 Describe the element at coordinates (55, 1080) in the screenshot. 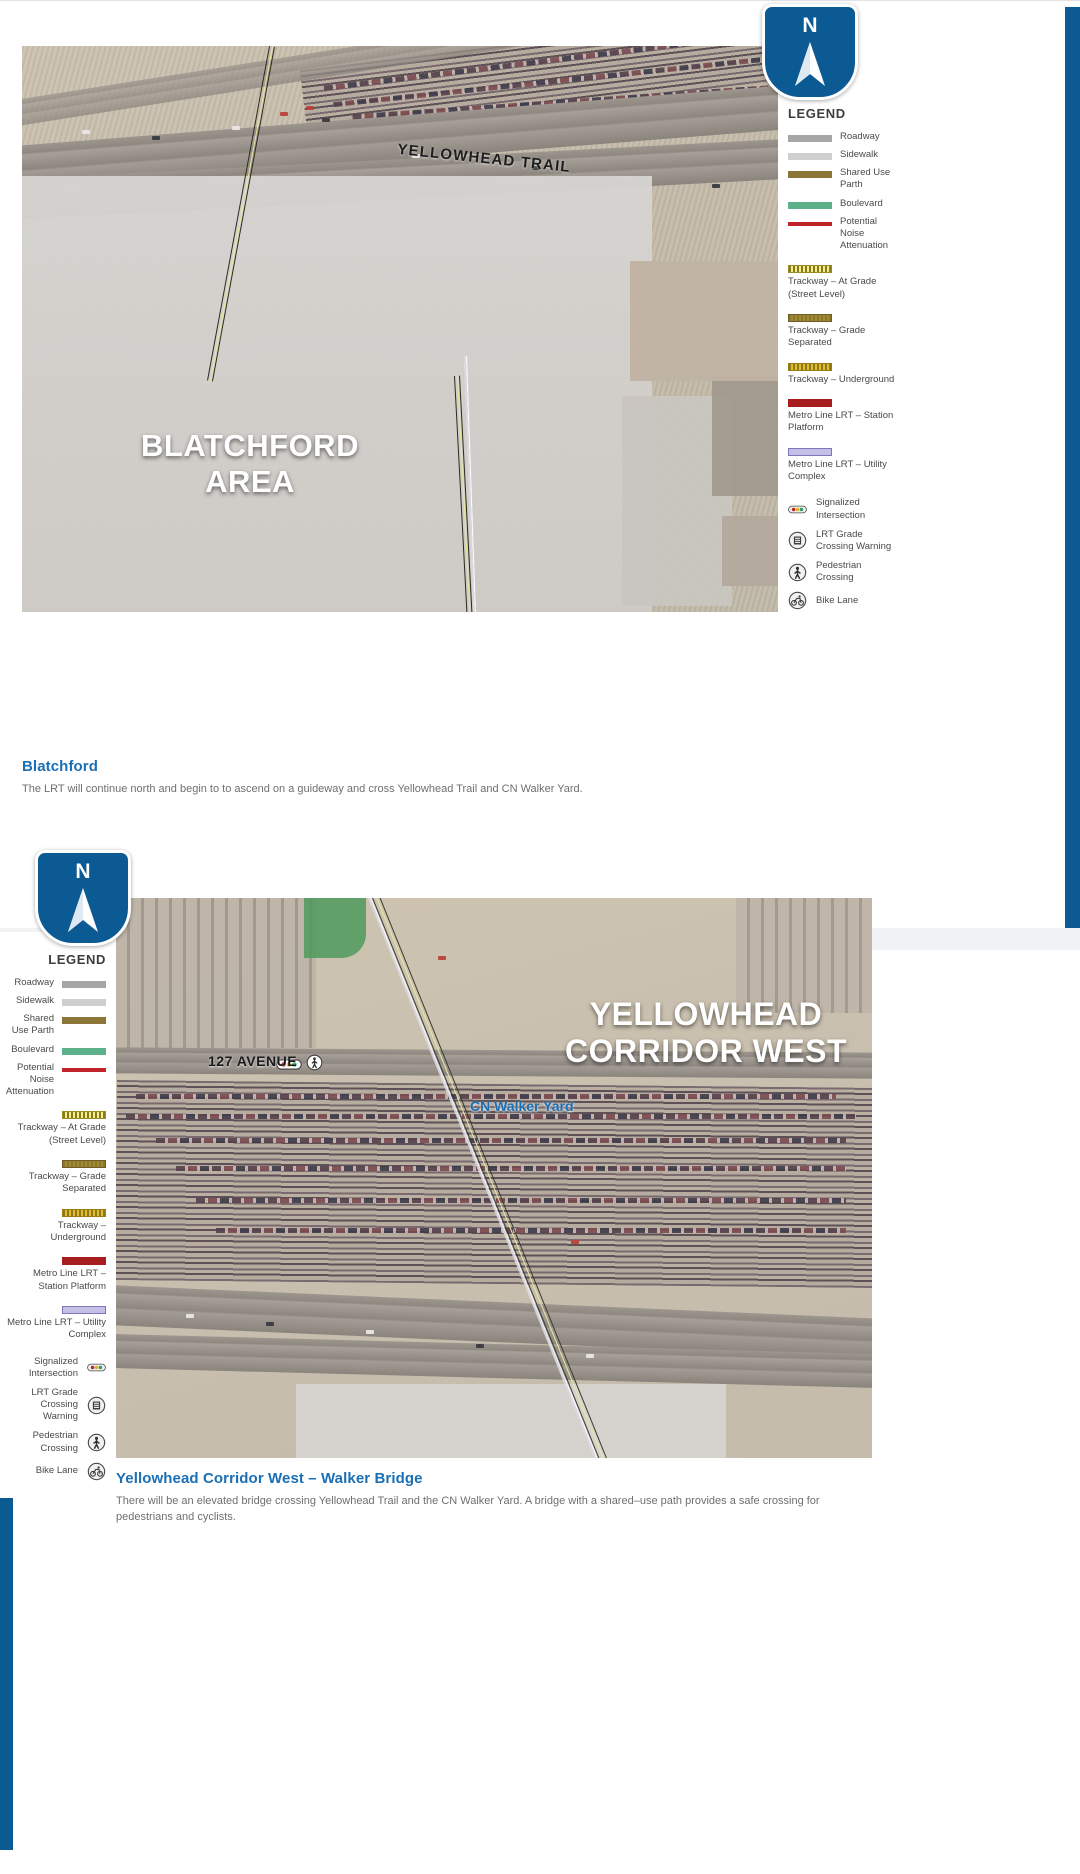

I see `legend-item: Potential Noise Attenuation` at that location.